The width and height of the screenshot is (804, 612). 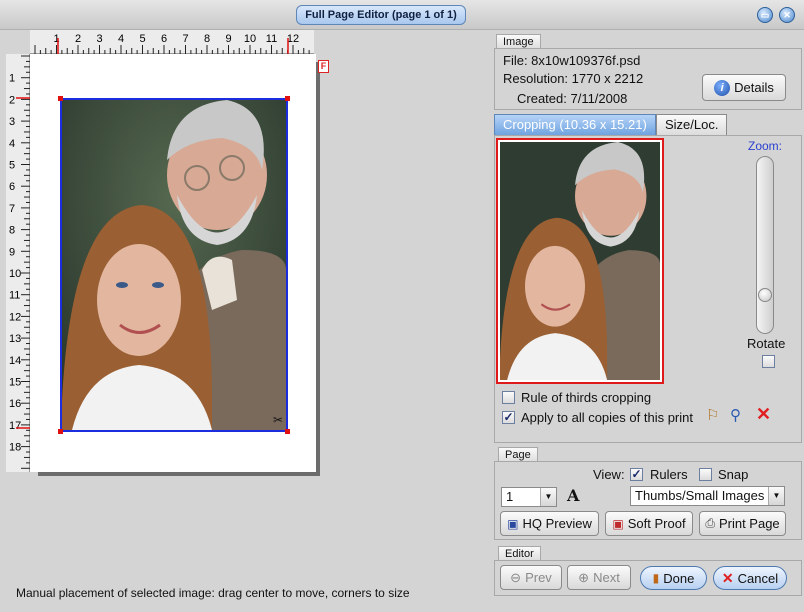 I want to click on brush-icon: ⚐, so click(x=712, y=415).